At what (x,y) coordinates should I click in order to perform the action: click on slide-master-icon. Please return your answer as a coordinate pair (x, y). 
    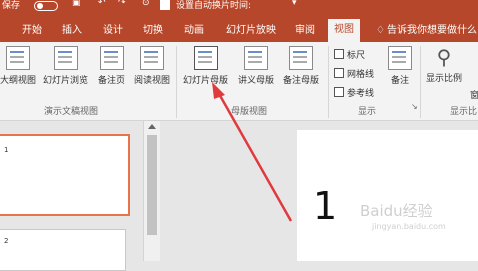
    Looking at the image, I should click on (205, 58).